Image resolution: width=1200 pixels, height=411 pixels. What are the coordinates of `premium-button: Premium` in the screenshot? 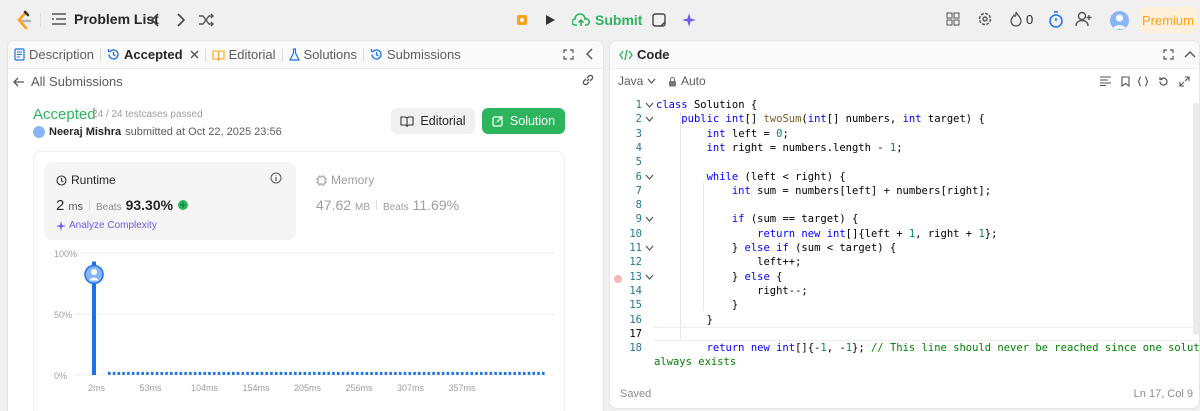 It's located at (1168, 20).